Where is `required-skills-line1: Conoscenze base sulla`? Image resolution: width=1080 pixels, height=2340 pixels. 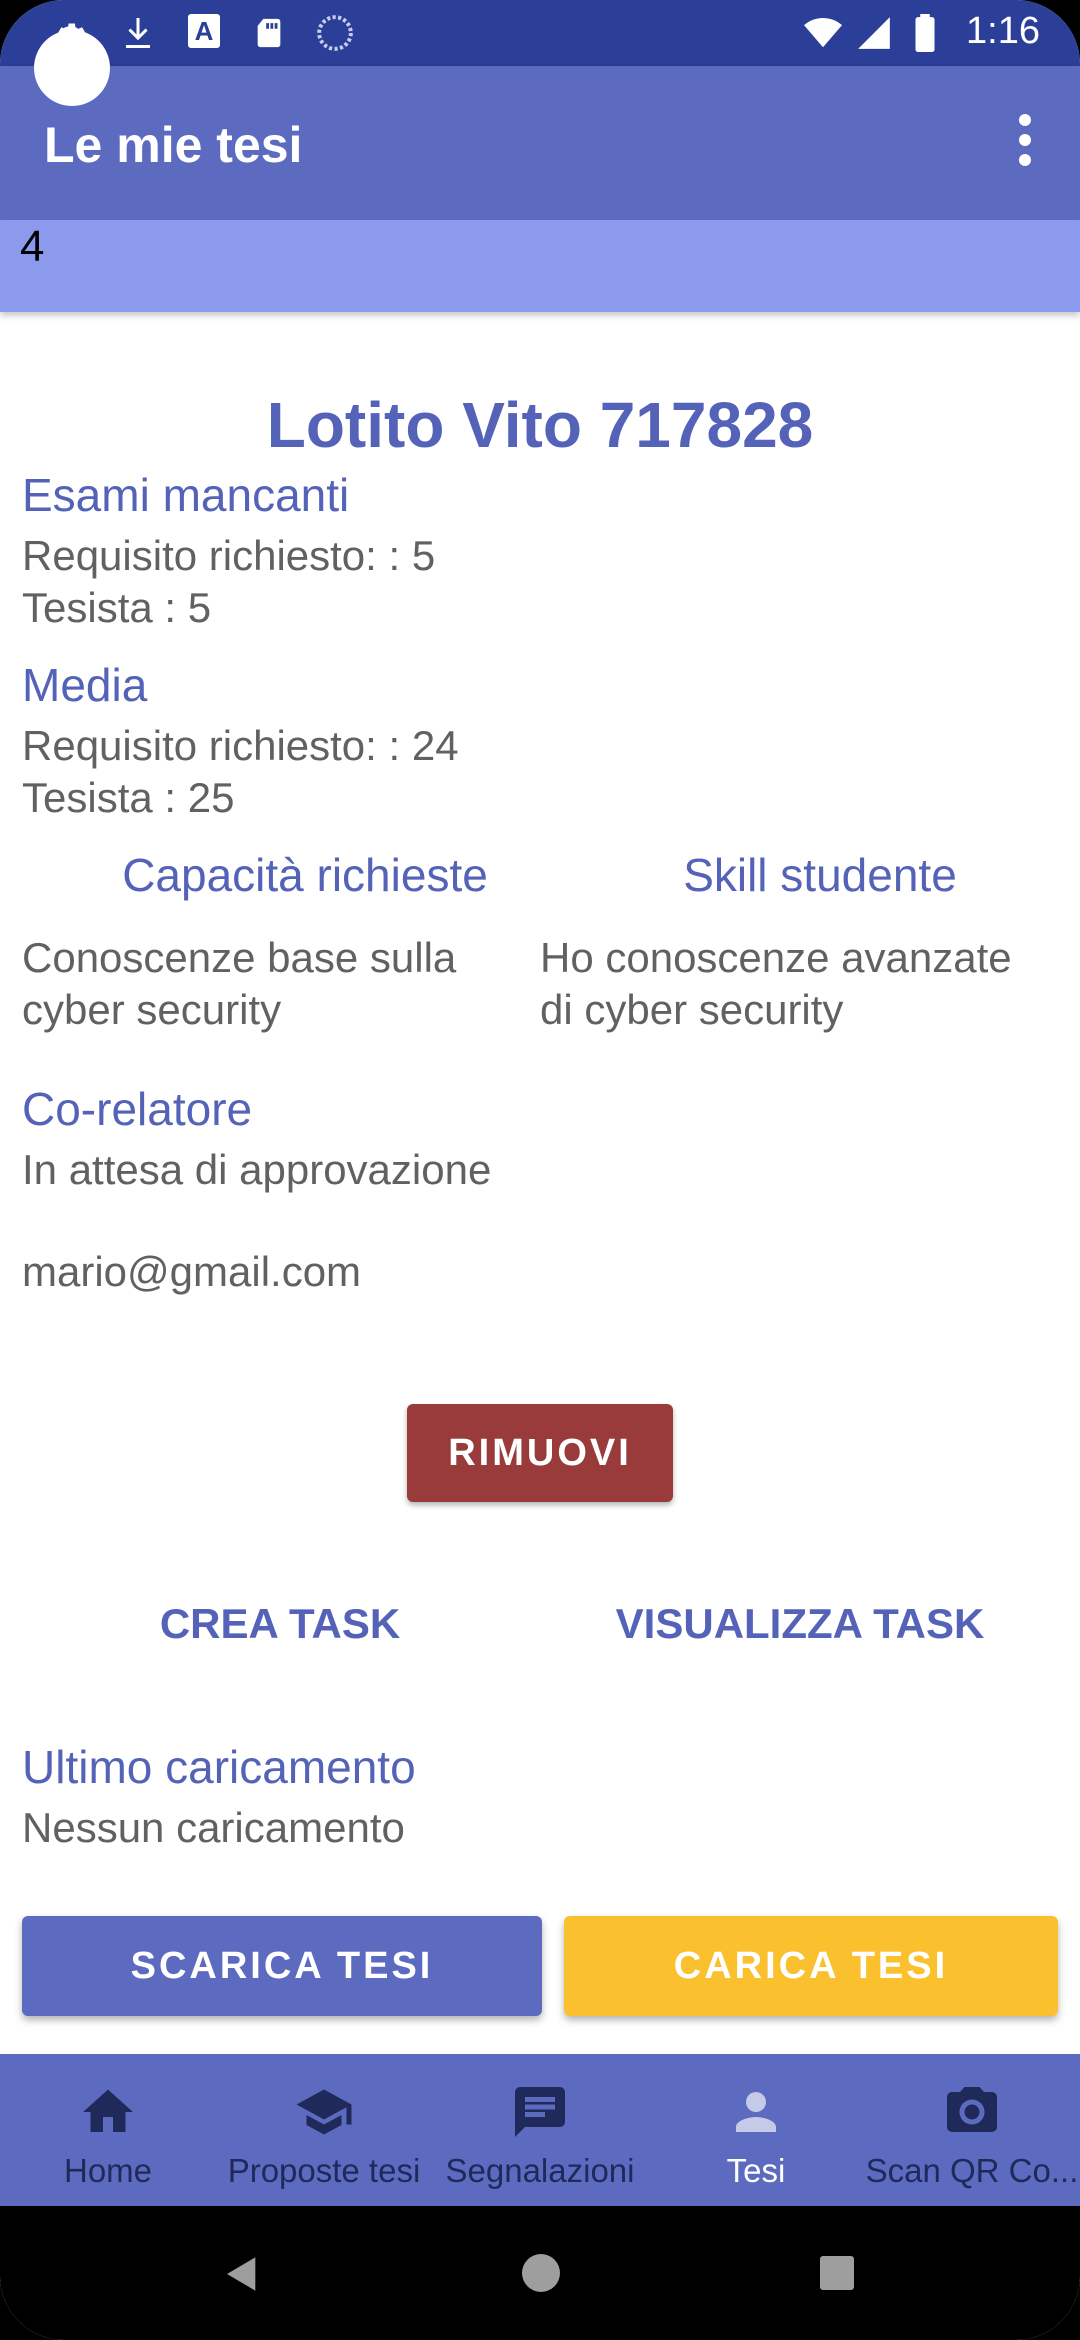
required-skills-line1: Conoscenze base sulla is located at coordinates (239, 957).